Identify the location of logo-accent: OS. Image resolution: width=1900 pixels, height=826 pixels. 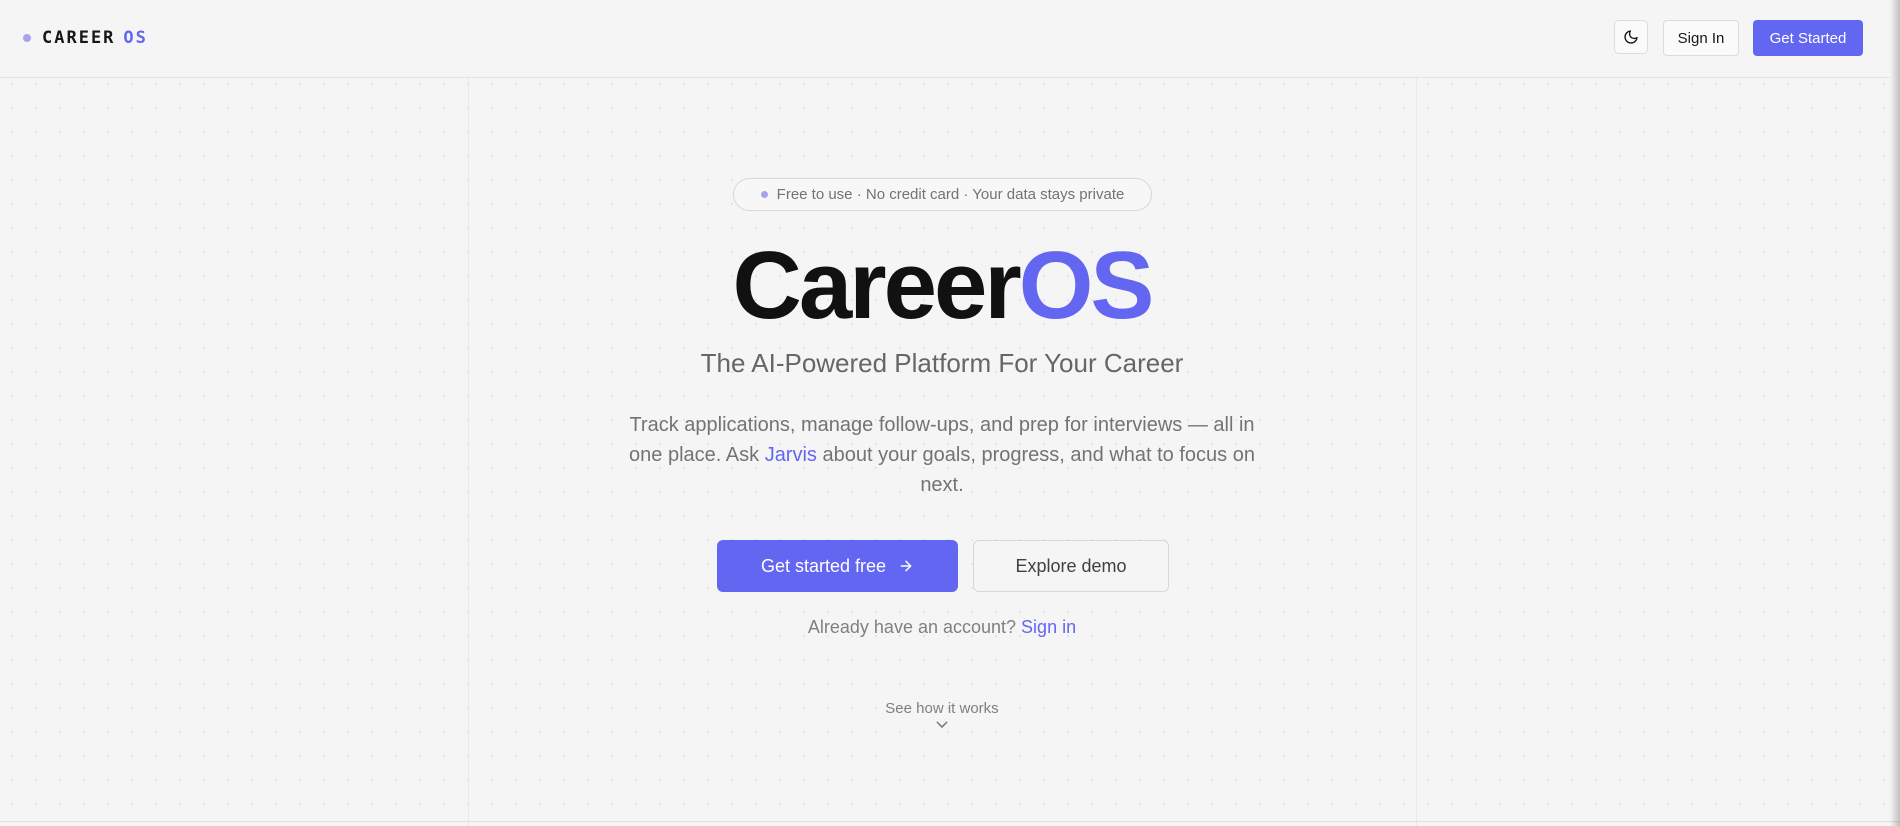
(135, 38).